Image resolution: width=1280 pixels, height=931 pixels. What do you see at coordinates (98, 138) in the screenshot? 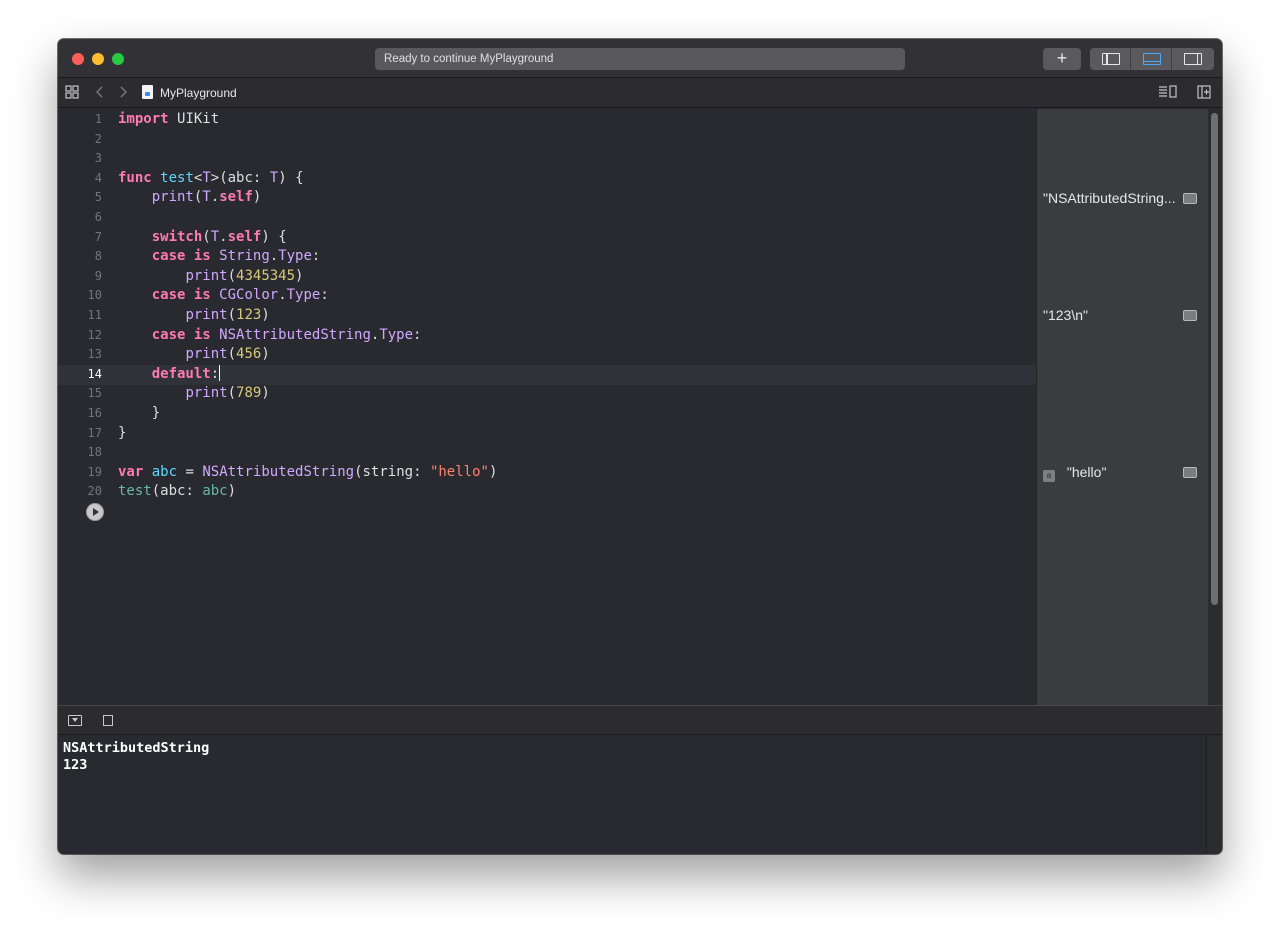
I see `line-number: 2` at bounding box center [98, 138].